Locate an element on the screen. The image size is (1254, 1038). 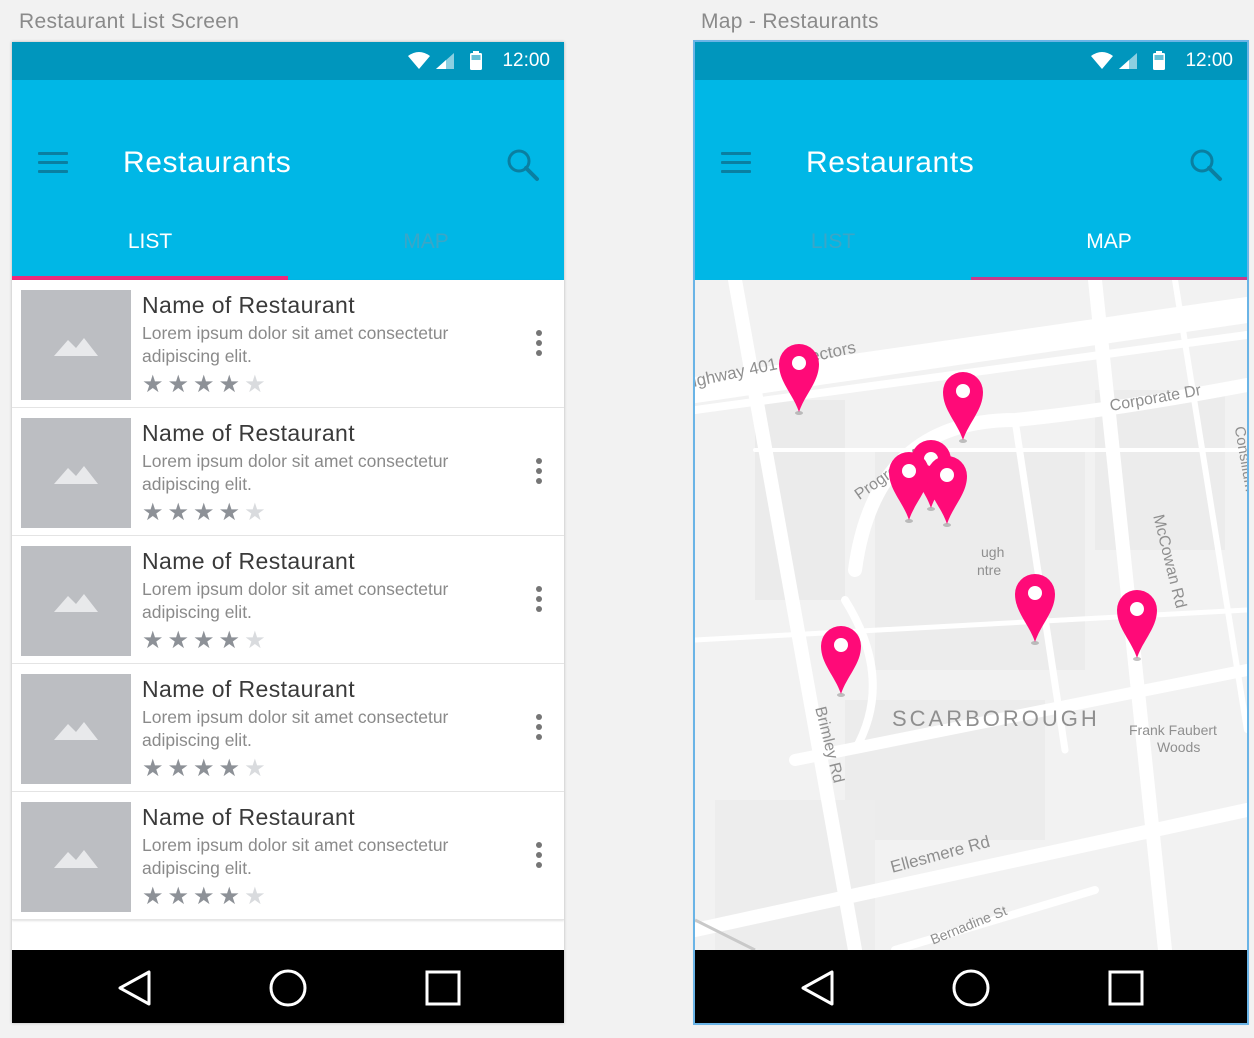
app-title: Restaurants is located at coordinates (890, 162).